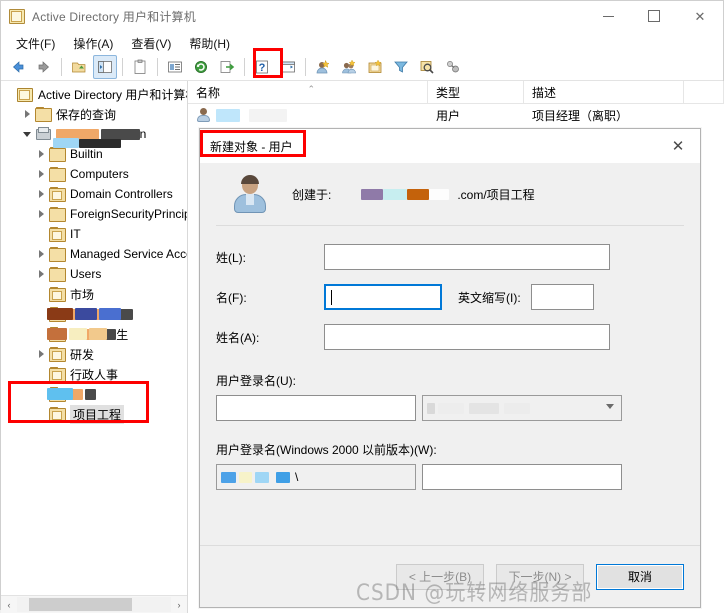  I want to click on folder-icon, so click(57, 274).